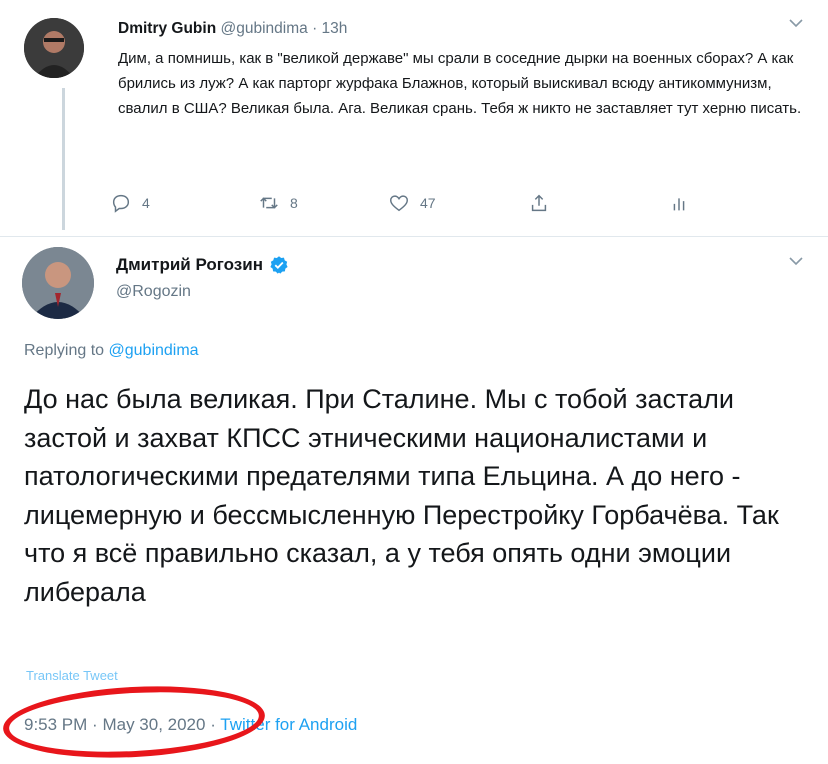 The height and width of the screenshot is (764, 828). What do you see at coordinates (294, 203) in the screenshot?
I see `retweet-count: 8` at bounding box center [294, 203].